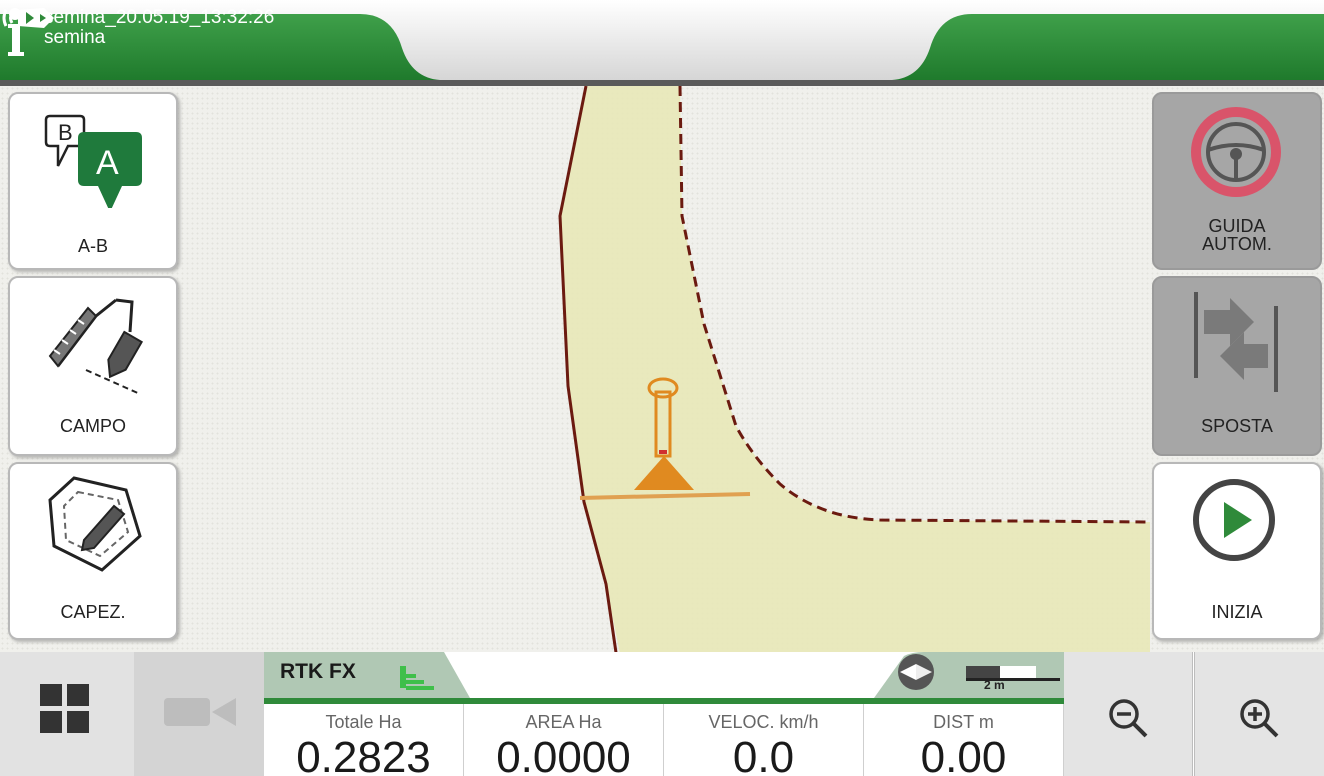  Describe the element at coordinates (93, 161) in the screenshot. I see `ab-line-icon: B A` at that location.